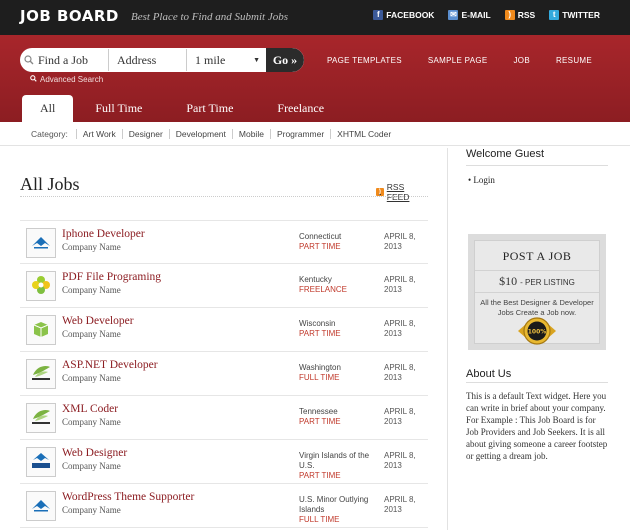 The image size is (630, 530). What do you see at coordinates (226, 60) in the screenshot?
I see `radius-select: 1 mile ▼` at bounding box center [226, 60].